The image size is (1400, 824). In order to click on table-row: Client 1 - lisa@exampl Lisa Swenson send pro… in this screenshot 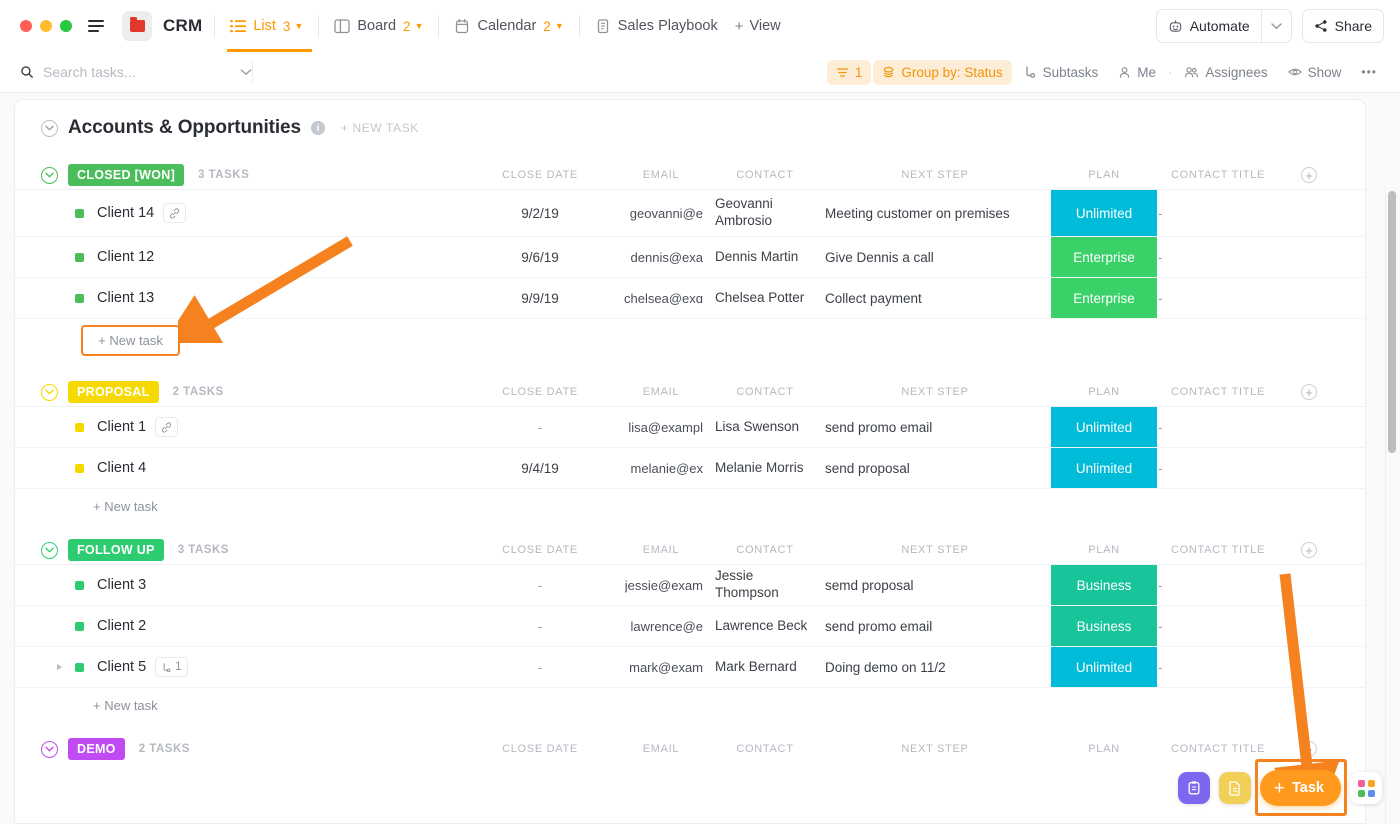, I will do `click(690, 427)`.